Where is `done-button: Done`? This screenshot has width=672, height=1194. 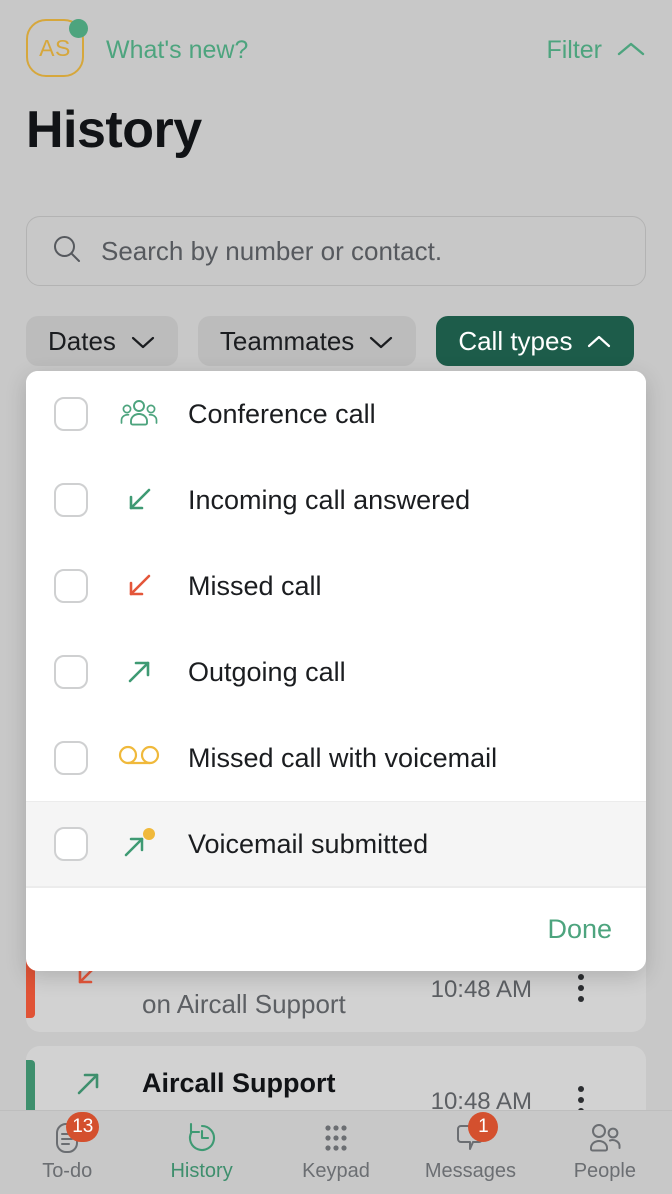 done-button: Done is located at coordinates (579, 929).